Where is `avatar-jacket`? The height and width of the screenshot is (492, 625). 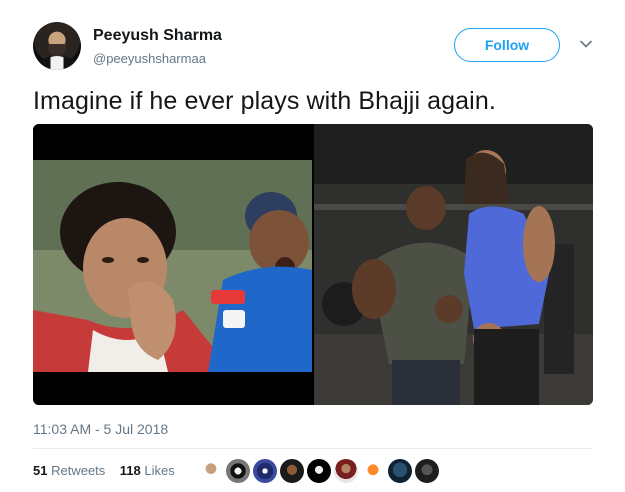 avatar-jacket is located at coordinates (57, 63).